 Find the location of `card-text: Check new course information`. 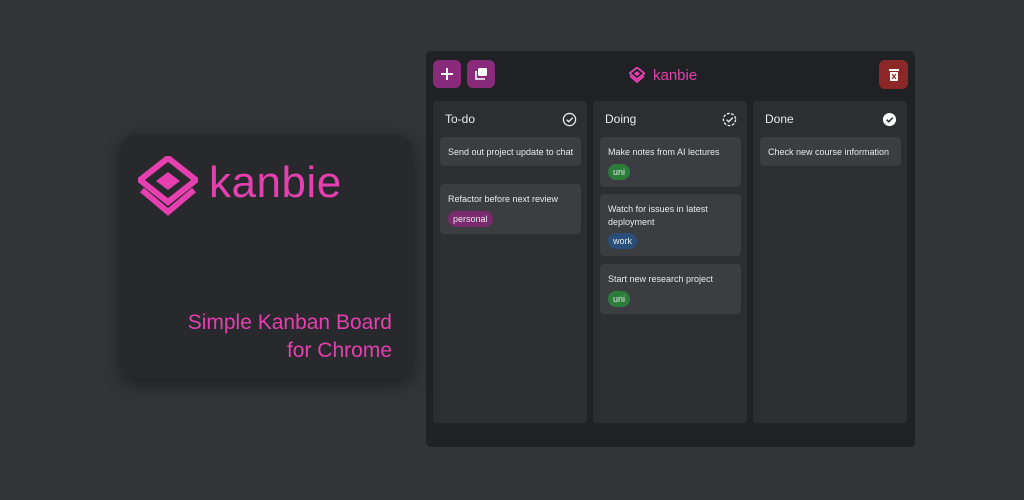

card-text: Check new course information is located at coordinates (829, 152).